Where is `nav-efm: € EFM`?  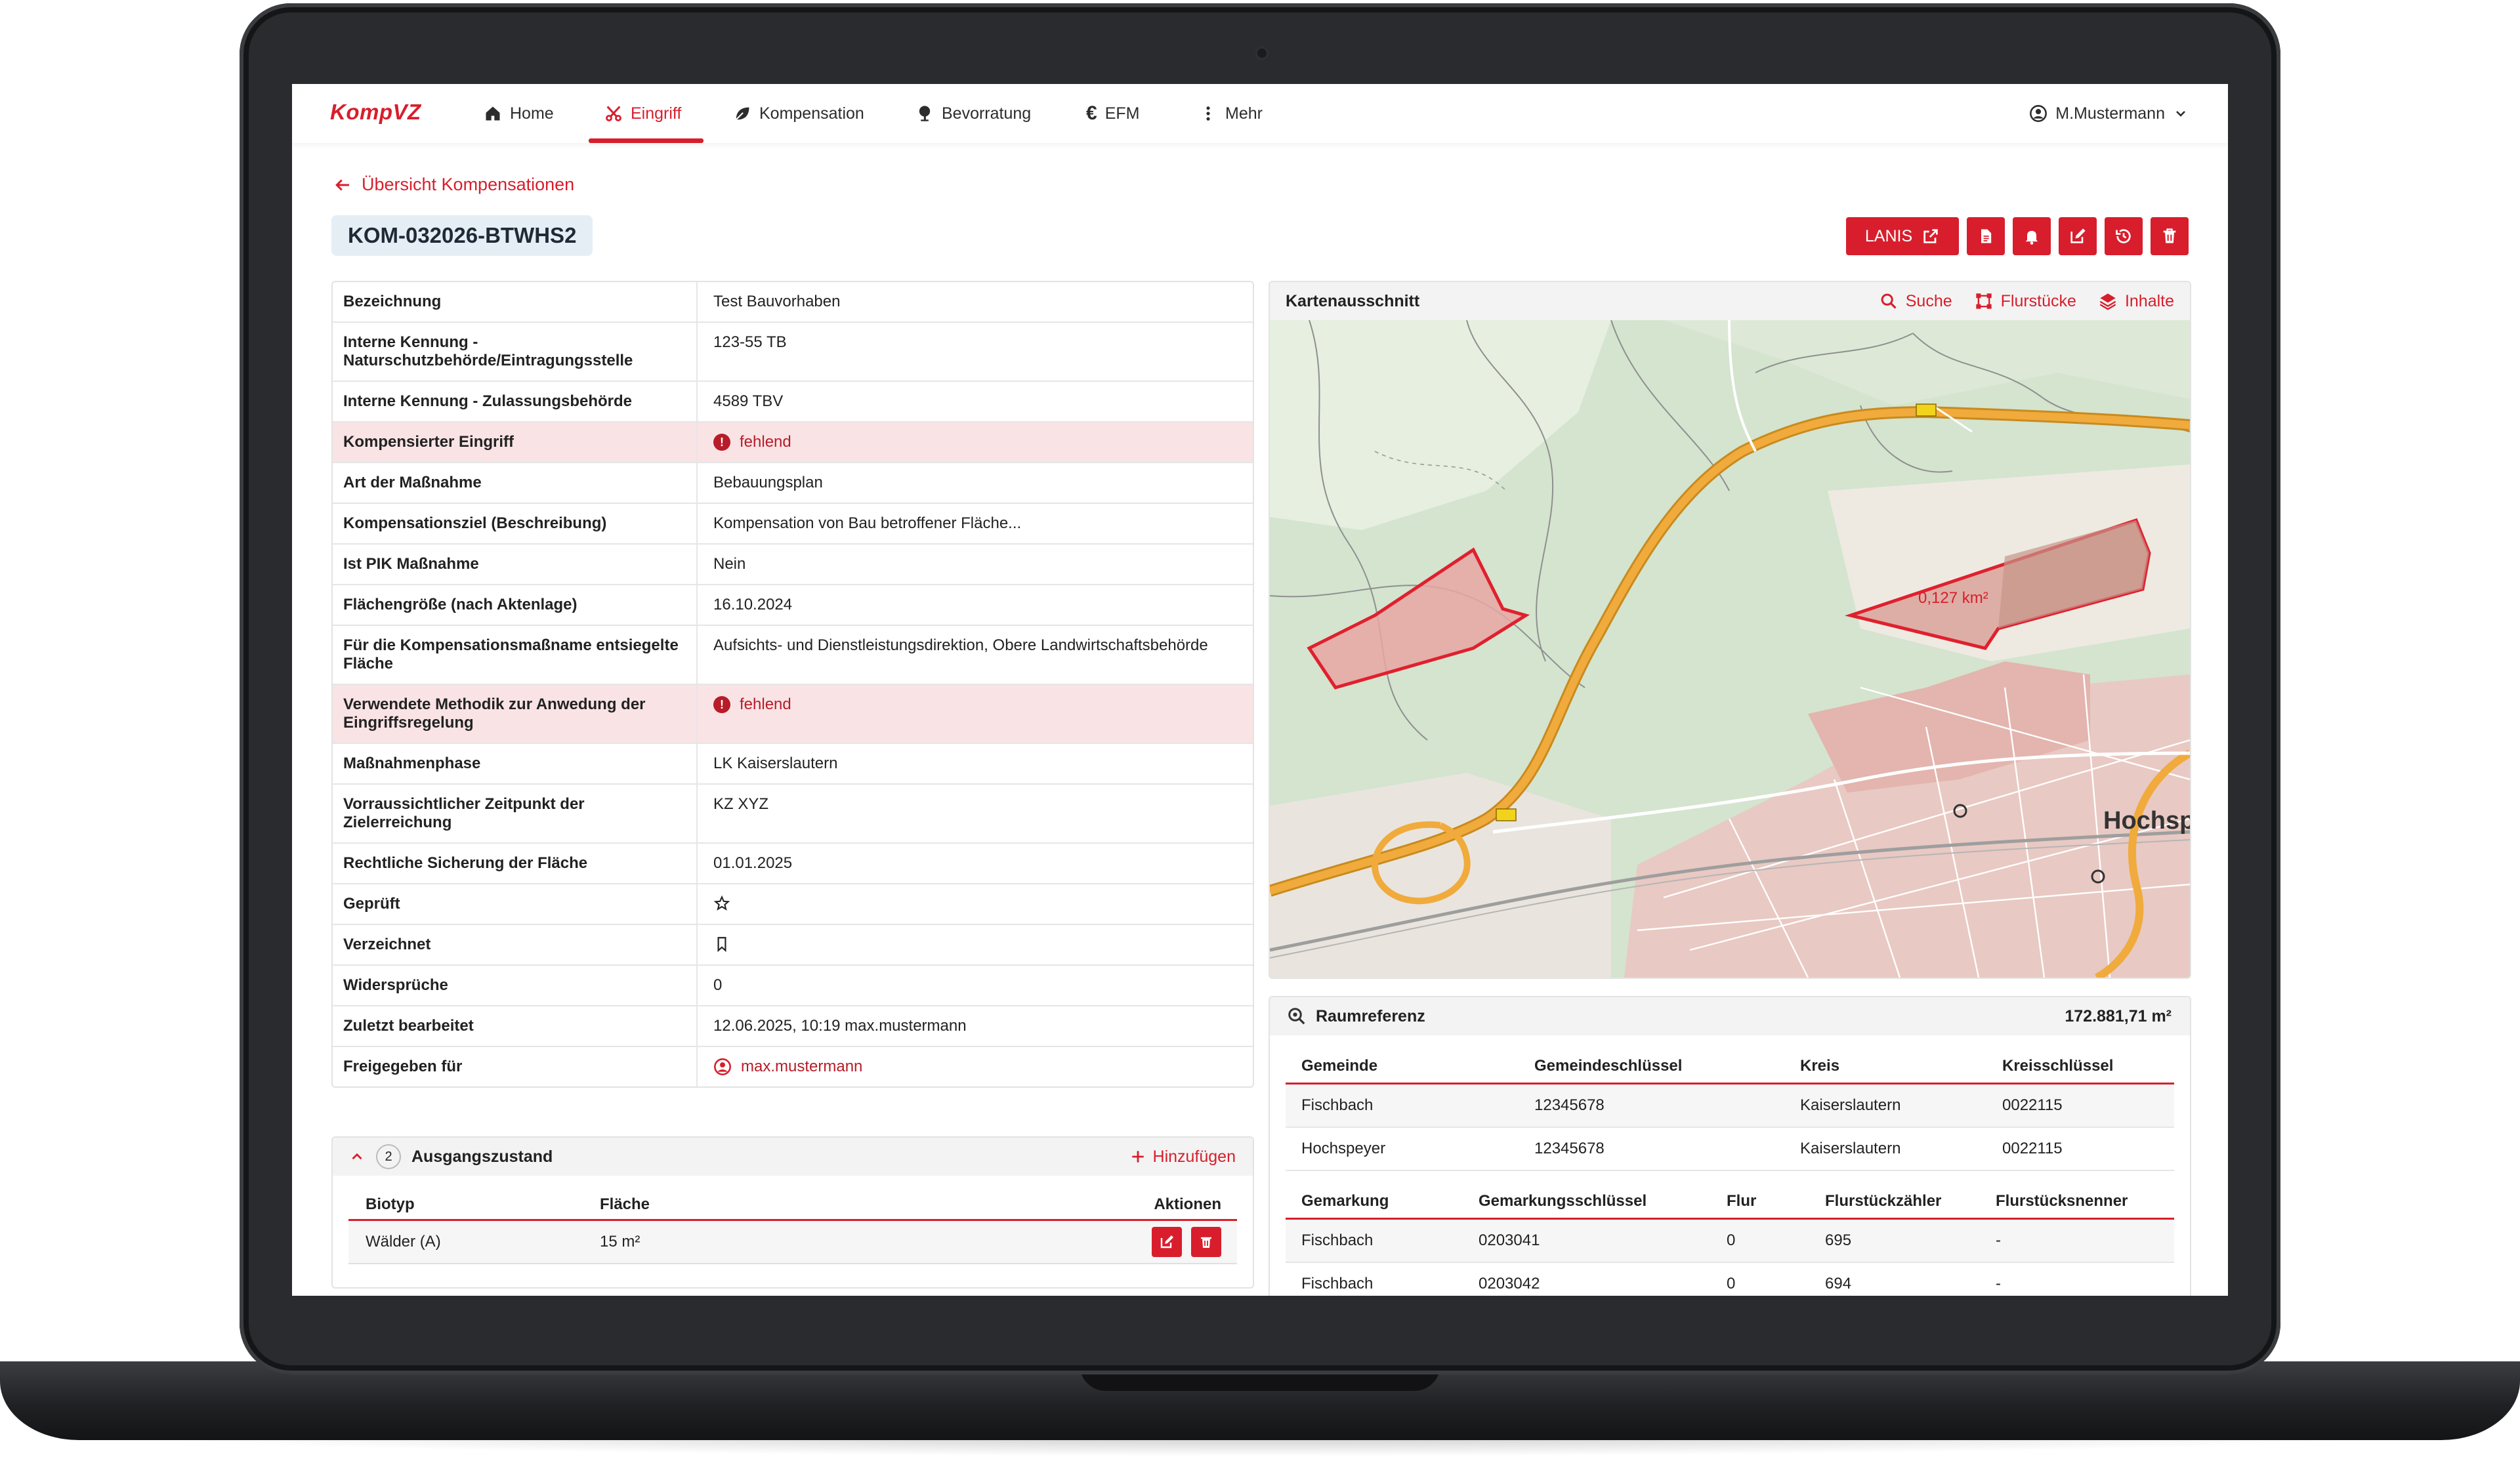
nav-efm: € EFM is located at coordinates (1112, 113).